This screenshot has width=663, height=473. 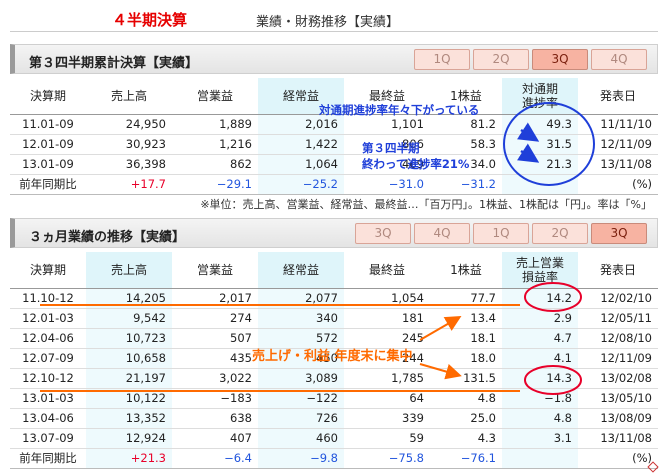 I want to click on column-header: 対通期 進捗率, so click(x=540, y=96).